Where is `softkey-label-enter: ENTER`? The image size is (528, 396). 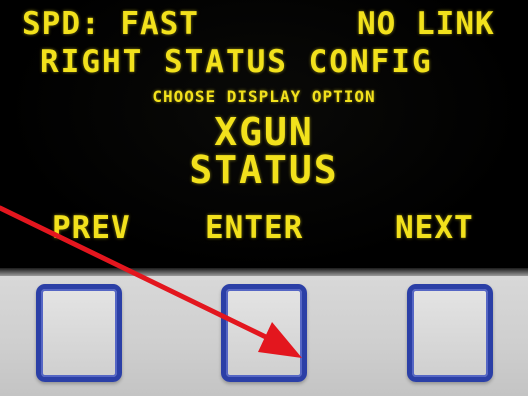 softkey-label-enter: ENTER is located at coordinates (254, 228).